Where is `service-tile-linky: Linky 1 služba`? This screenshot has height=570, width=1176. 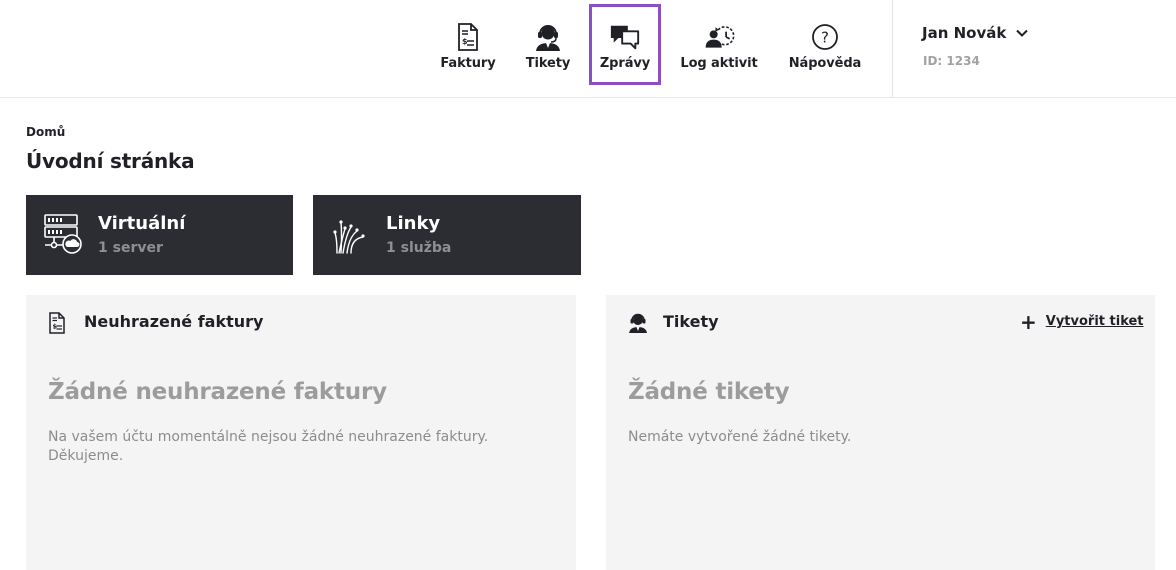
service-tile-linky: Linky 1 služba is located at coordinates (447, 235).